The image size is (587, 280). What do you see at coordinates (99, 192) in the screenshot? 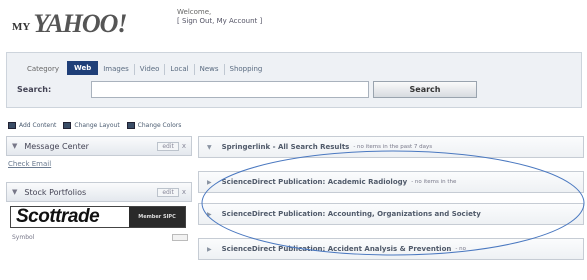
I see `stock-portfolios-header: ▼ Stock Portfolios edit x` at bounding box center [99, 192].